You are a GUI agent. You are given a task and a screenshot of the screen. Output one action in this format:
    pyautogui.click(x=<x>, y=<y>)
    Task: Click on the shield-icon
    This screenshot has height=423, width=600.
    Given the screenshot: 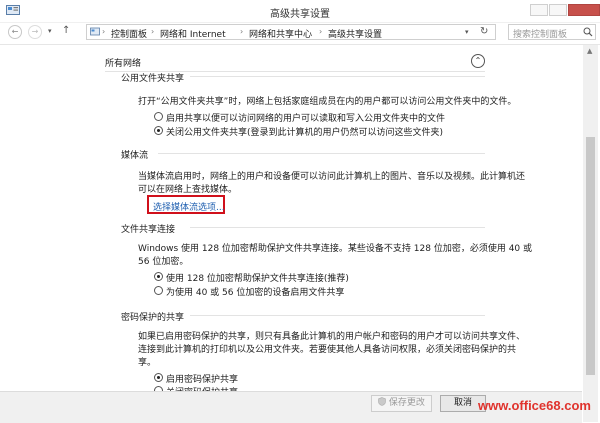 What is the action you would take?
    pyautogui.click(x=382, y=401)
    